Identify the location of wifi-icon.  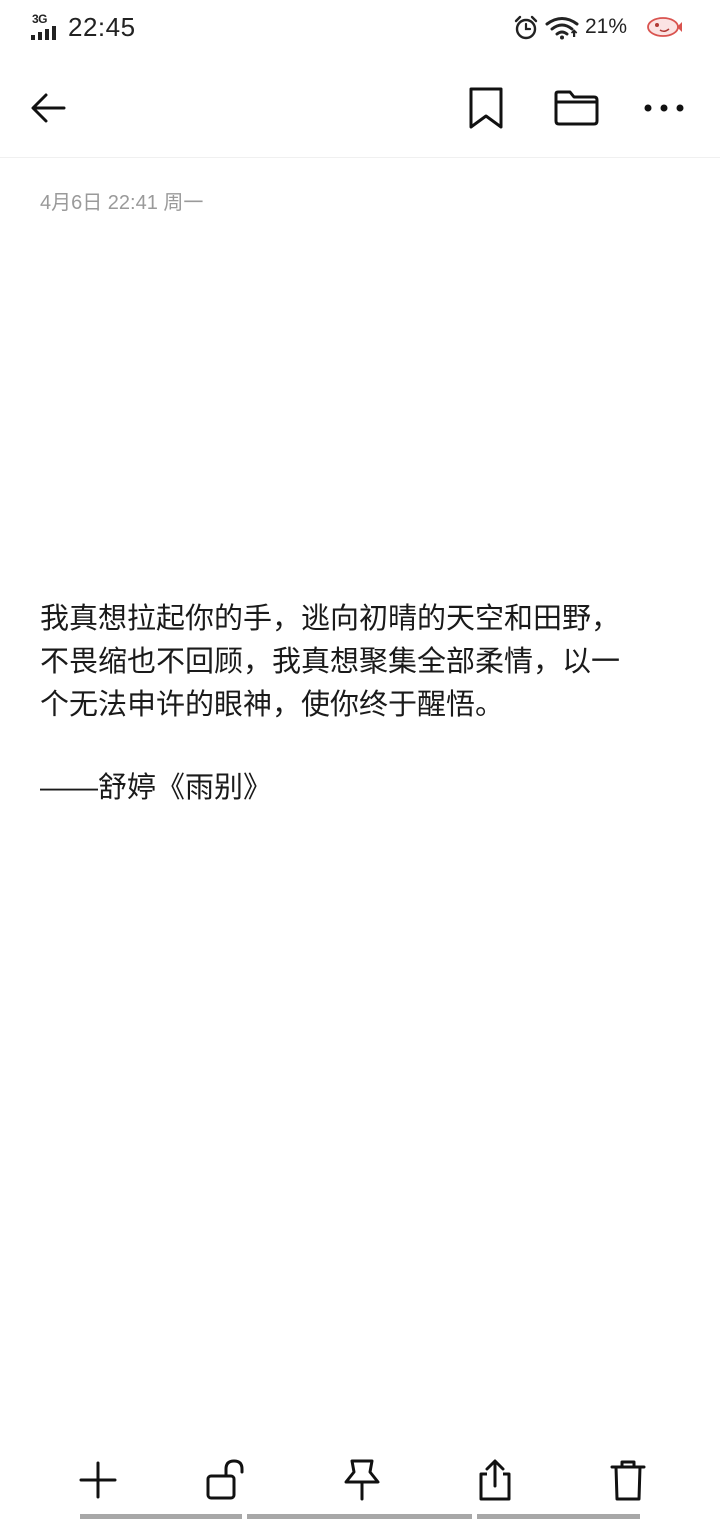
(562, 28).